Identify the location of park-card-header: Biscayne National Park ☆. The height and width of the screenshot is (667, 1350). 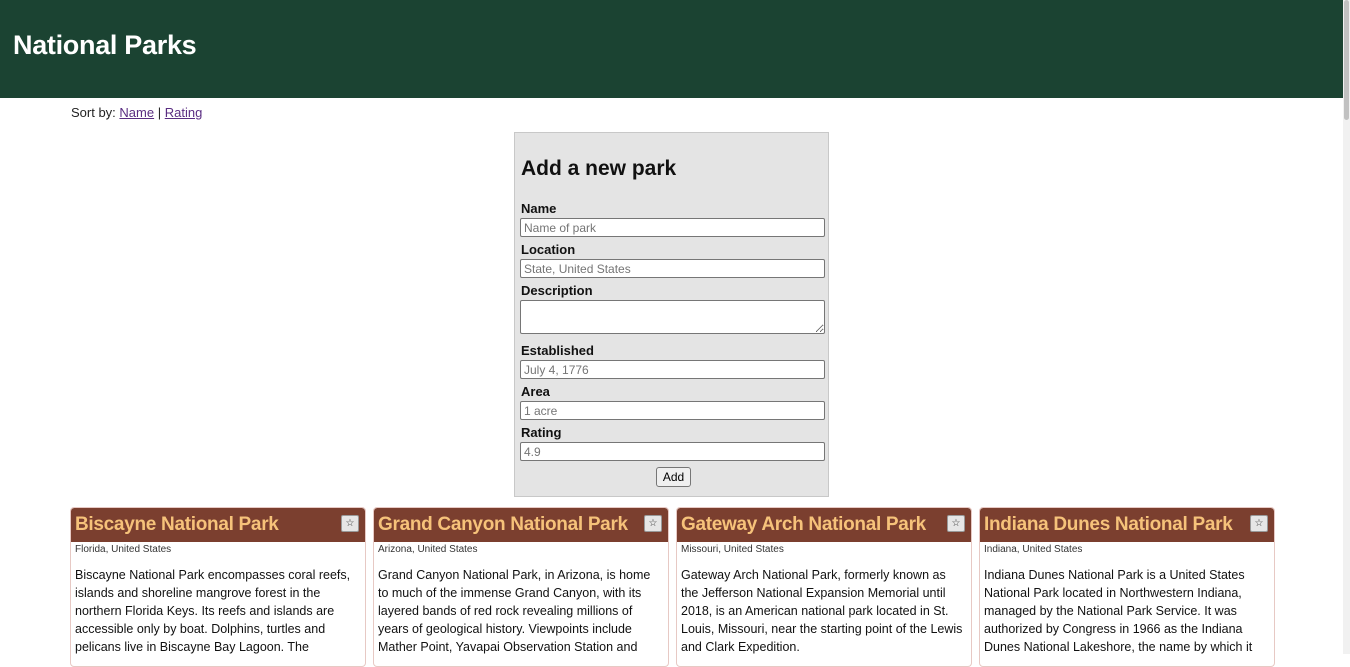
(218, 525).